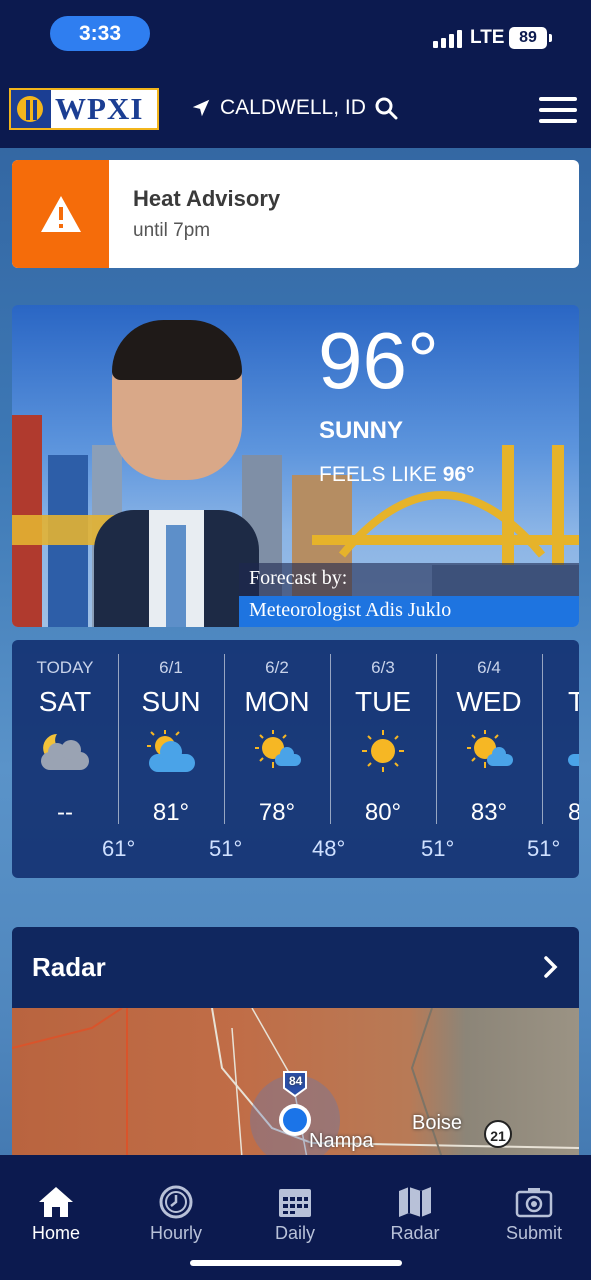  Describe the element at coordinates (171, 751) in the screenshot. I see `partly-cloudy-icon` at that location.